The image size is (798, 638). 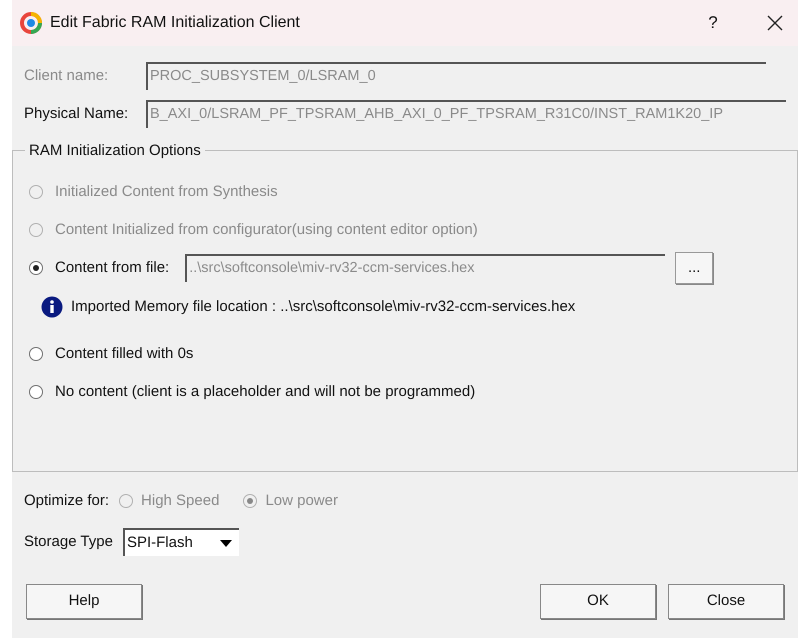 What do you see at coordinates (77, 114) in the screenshot?
I see `field-label: Physical Name:` at bounding box center [77, 114].